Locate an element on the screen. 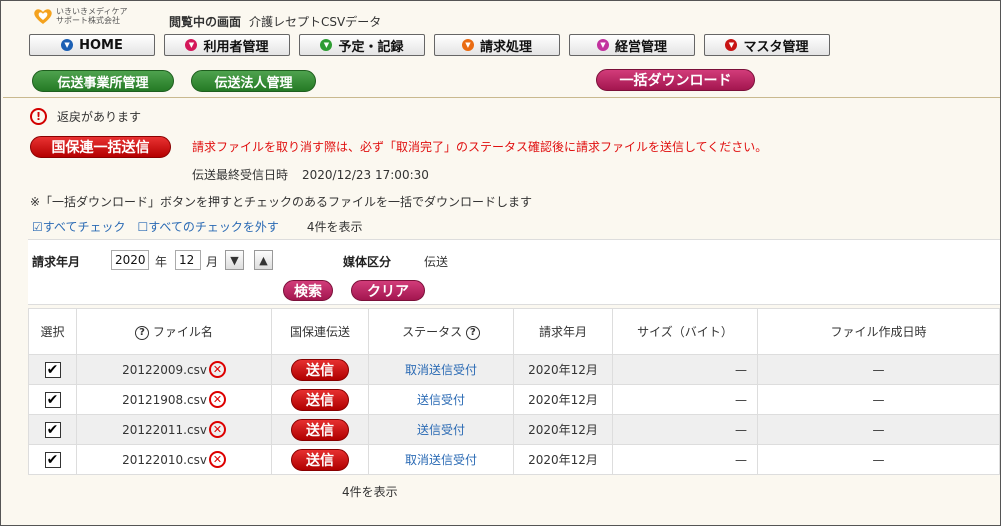  last-received: 伝送最終受信日時 2020/12/23 17:00:30 is located at coordinates (310, 174).